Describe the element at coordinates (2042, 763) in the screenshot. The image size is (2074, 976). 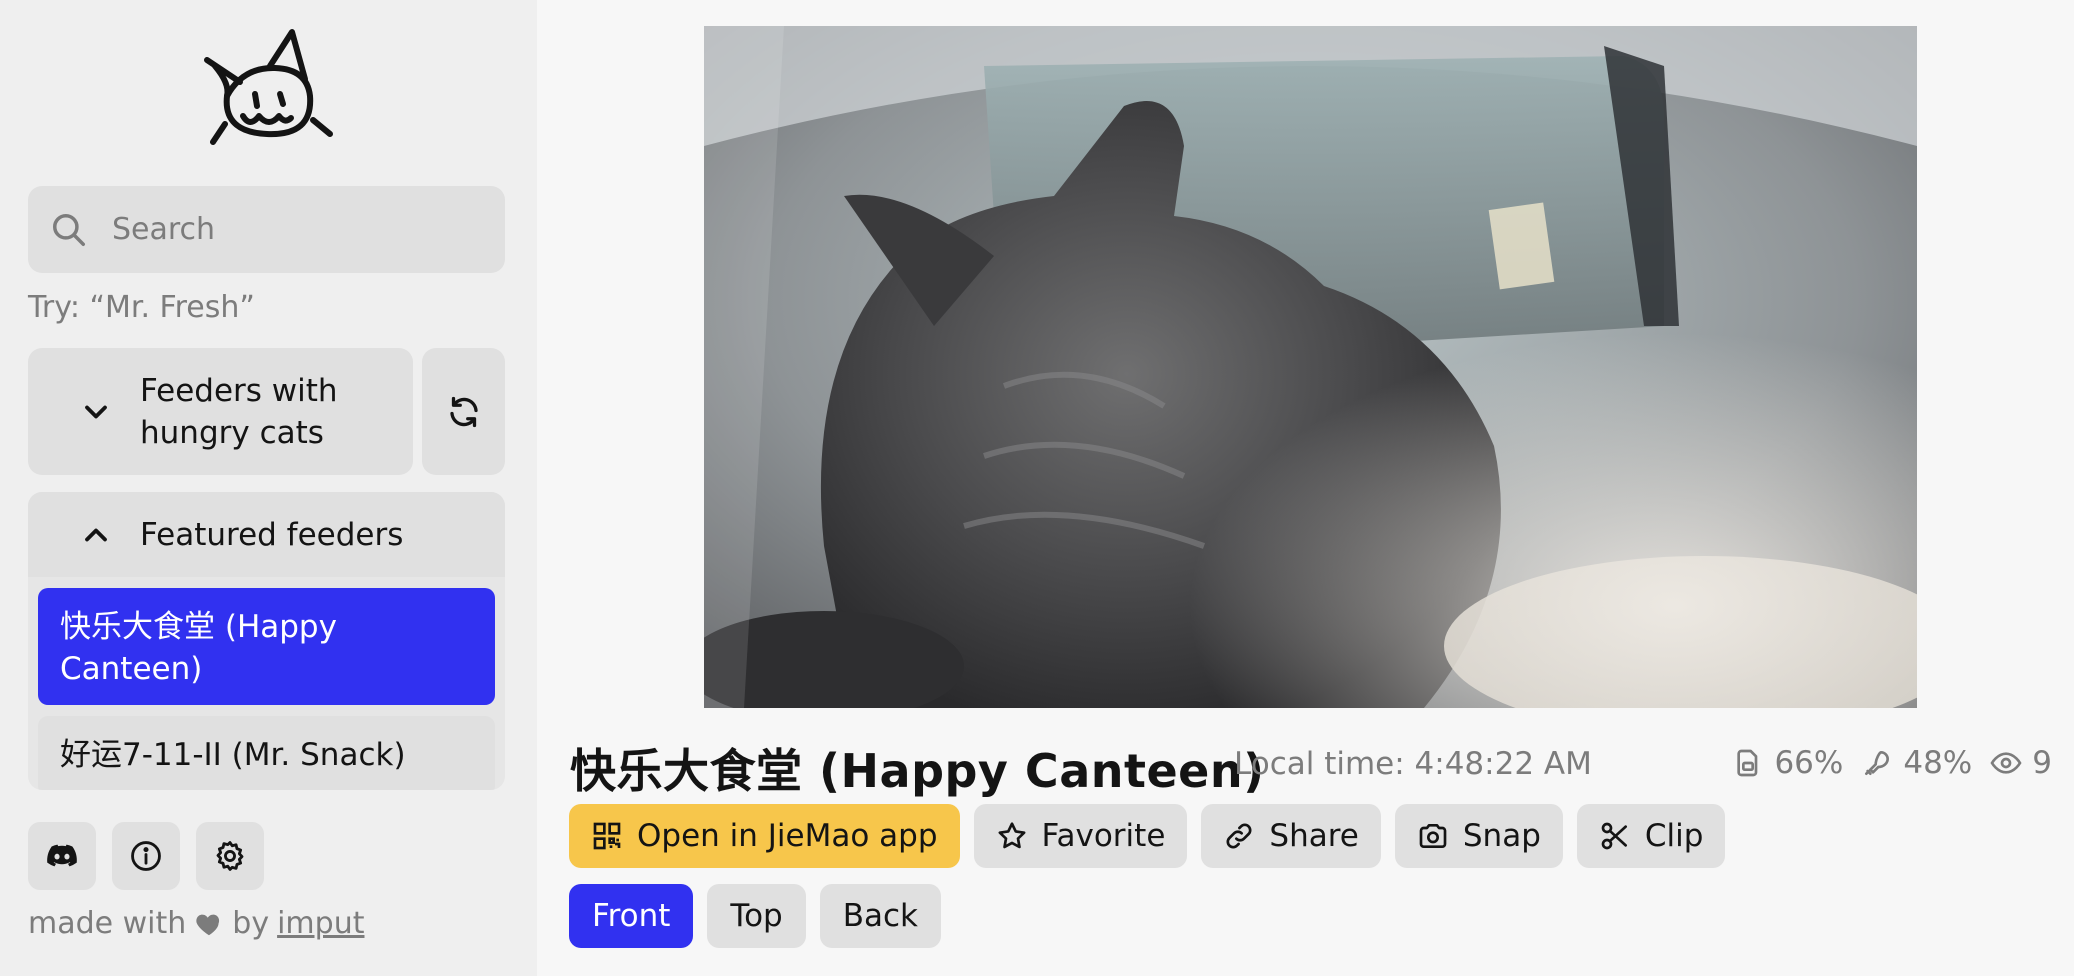
I see `viewers-value: 9` at that location.